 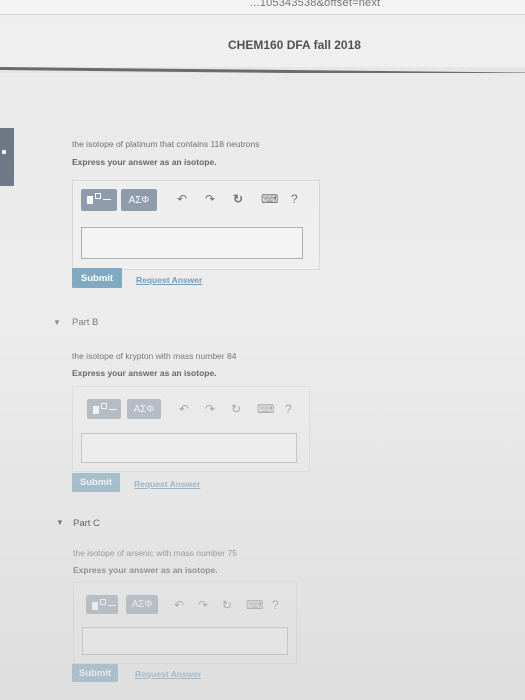 What do you see at coordinates (57, 322) in the screenshot?
I see `partB-collapse-caret: ▼` at bounding box center [57, 322].